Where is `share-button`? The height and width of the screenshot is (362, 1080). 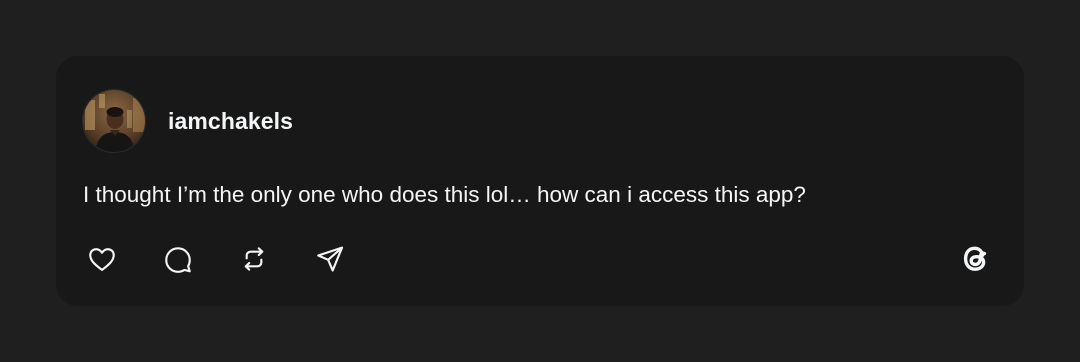 share-button is located at coordinates (330, 259).